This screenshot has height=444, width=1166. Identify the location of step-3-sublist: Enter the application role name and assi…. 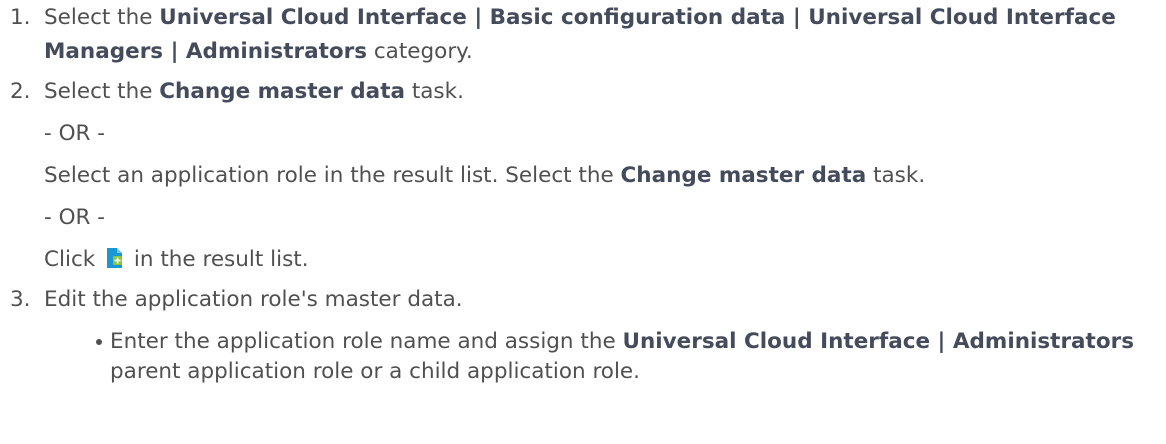
(600, 357).